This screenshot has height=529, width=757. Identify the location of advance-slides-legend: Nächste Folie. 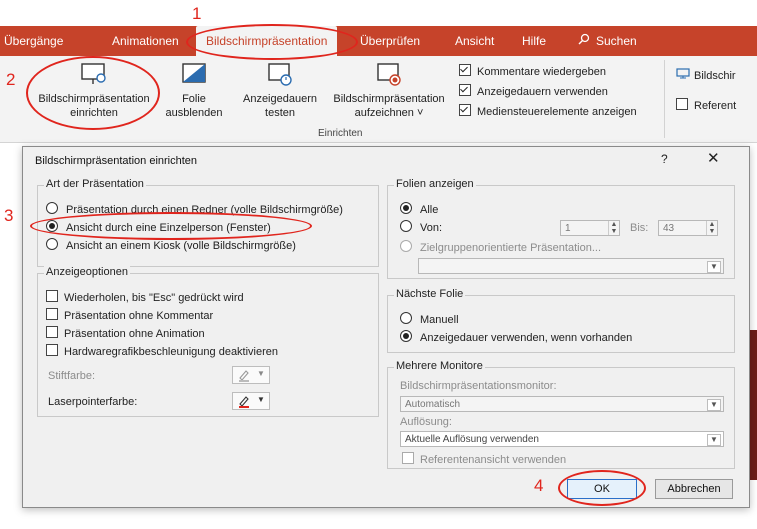
(430, 294).